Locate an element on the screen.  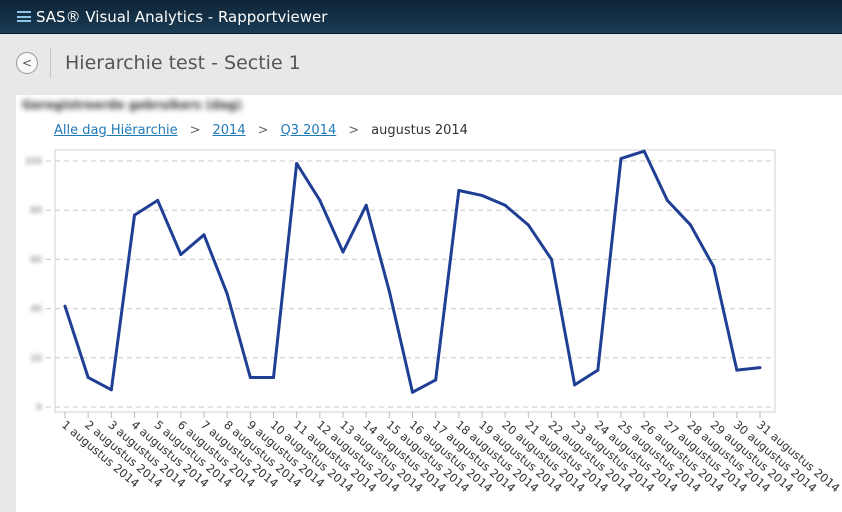
y-tick-label: 20 is located at coordinates (37, 359).